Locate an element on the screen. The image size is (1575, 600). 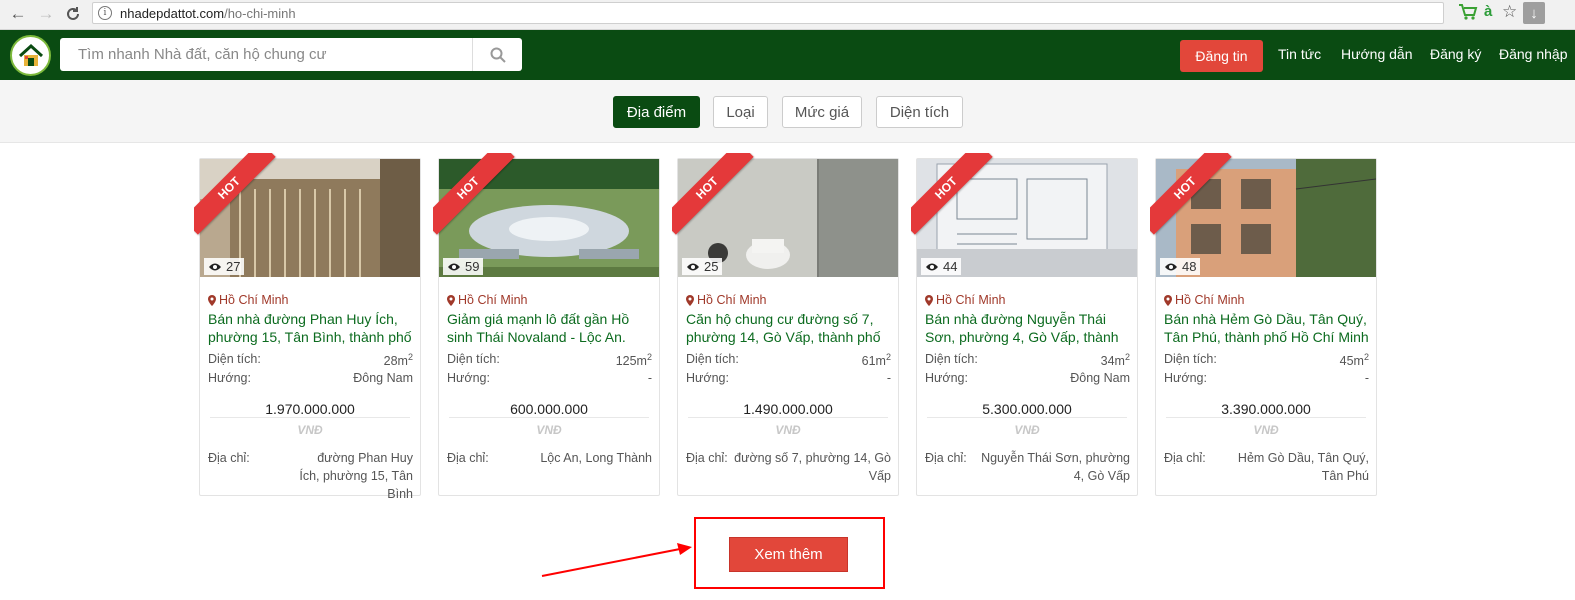
nav-link-register: Đăng ký is located at coordinates (1455, 54).